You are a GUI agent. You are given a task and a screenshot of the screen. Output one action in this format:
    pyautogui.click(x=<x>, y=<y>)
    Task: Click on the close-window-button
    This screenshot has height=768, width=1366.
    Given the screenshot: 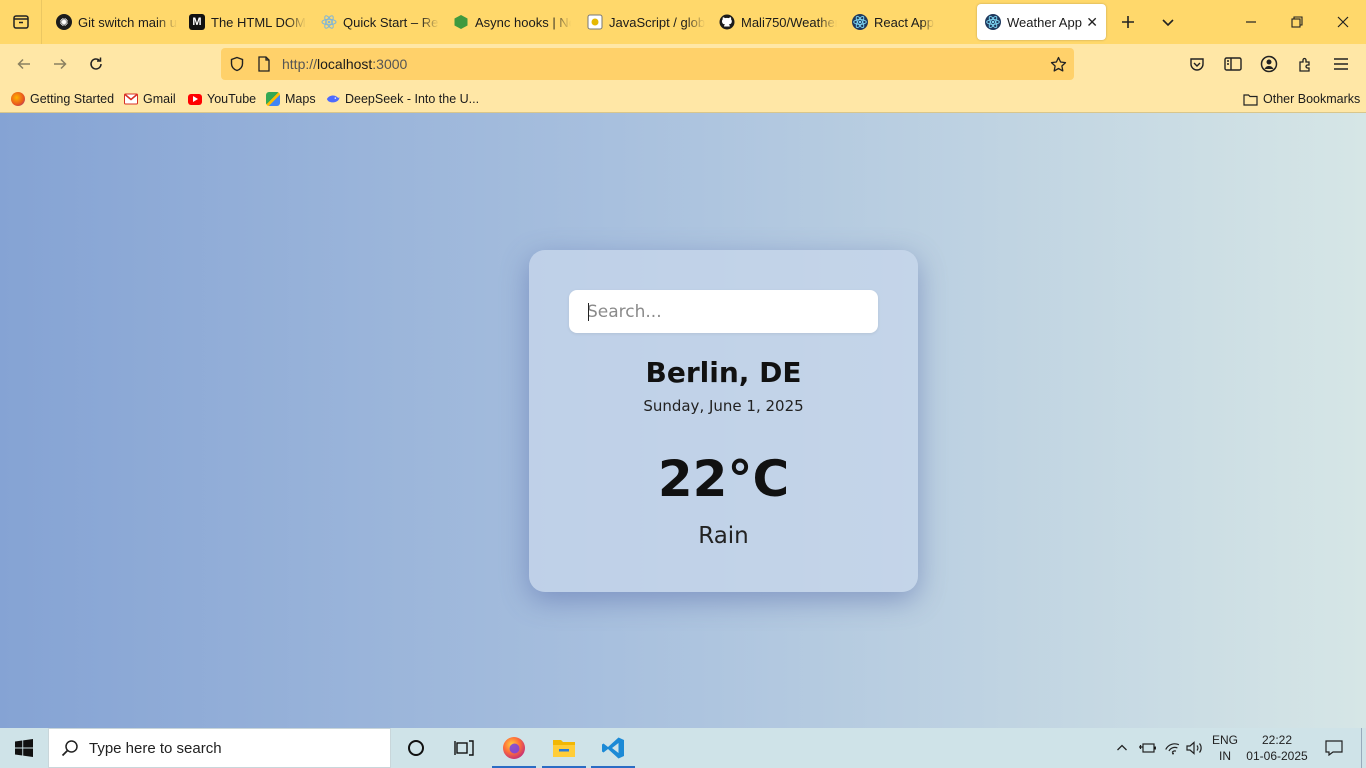 What is the action you would take?
    pyautogui.click(x=1343, y=22)
    